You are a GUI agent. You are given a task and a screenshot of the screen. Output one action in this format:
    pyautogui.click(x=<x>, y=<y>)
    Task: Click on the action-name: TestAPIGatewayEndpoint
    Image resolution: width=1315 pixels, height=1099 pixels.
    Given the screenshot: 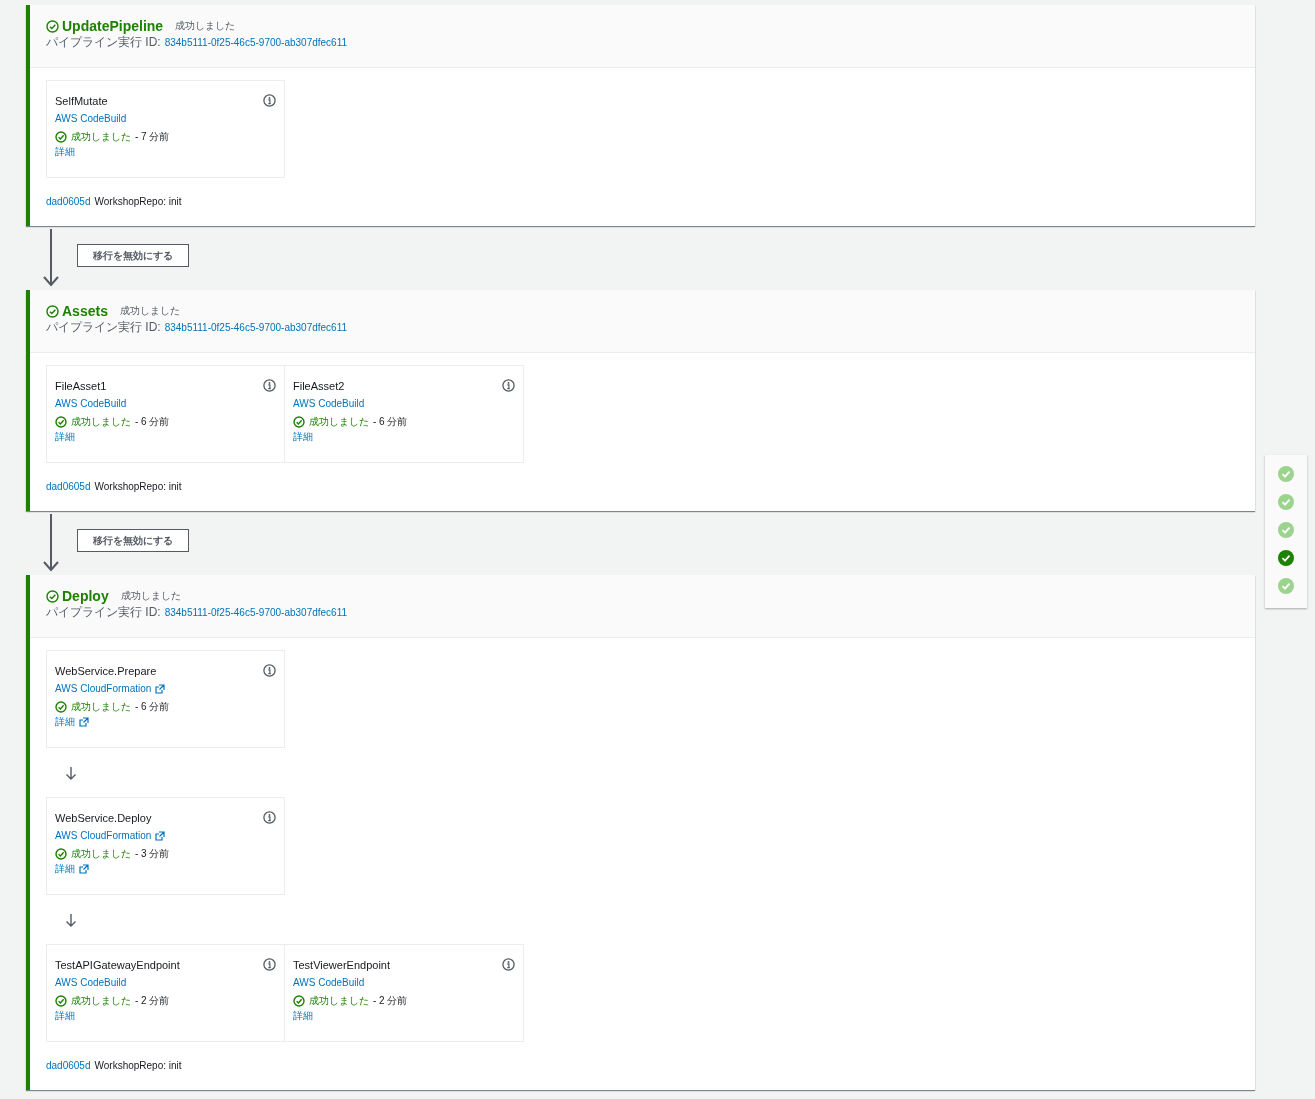 What is the action you would take?
    pyautogui.click(x=117, y=964)
    